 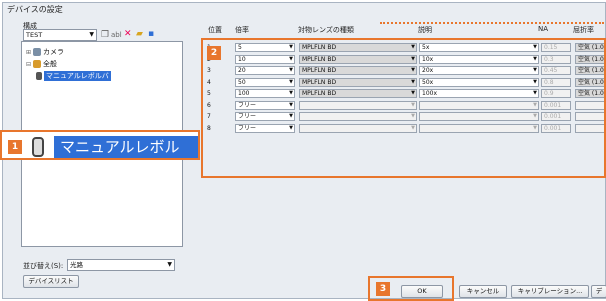 What do you see at coordinates (583, 30) in the screenshot?
I see `col-header-refractive-index: 屈折率` at bounding box center [583, 30].